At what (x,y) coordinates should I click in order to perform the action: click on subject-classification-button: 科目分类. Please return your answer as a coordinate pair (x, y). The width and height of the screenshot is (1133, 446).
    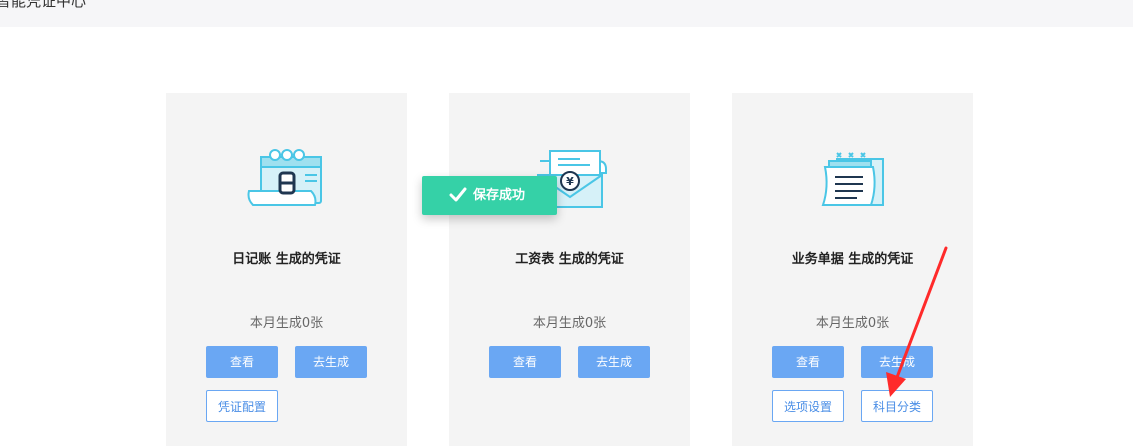
    Looking at the image, I should click on (897, 406).